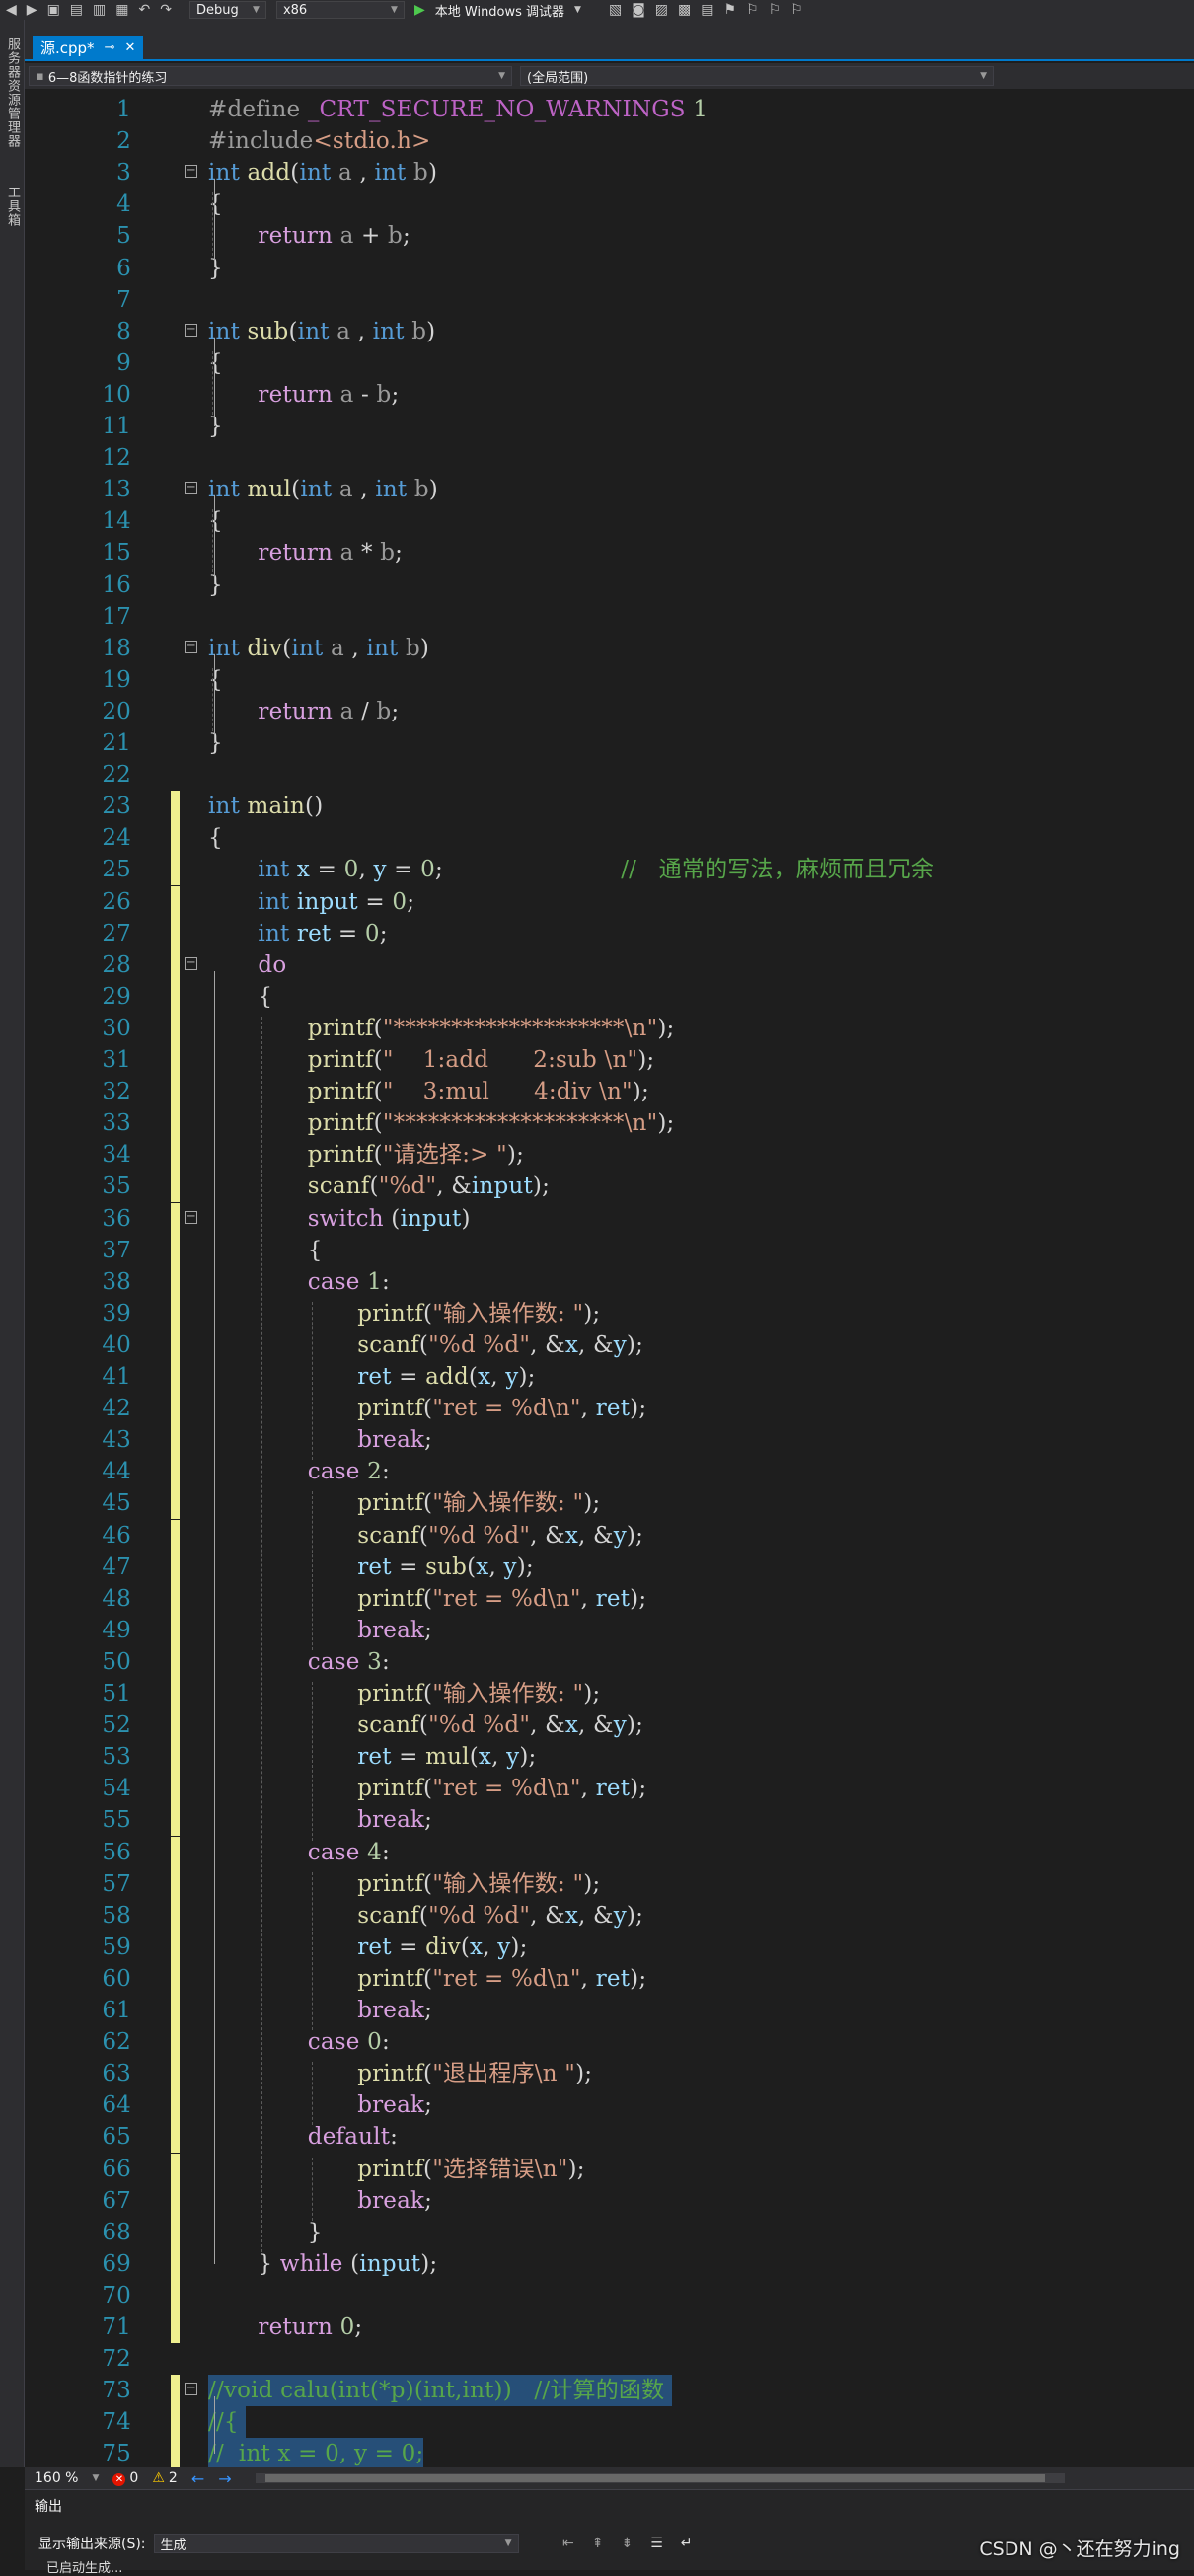 This screenshot has width=1194, height=2576. What do you see at coordinates (609, 775) in the screenshot?
I see `code-line: 22` at bounding box center [609, 775].